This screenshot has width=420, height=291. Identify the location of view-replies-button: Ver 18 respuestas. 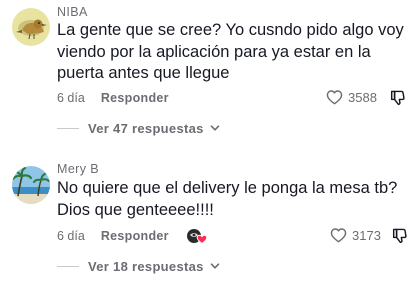
(138, 266).